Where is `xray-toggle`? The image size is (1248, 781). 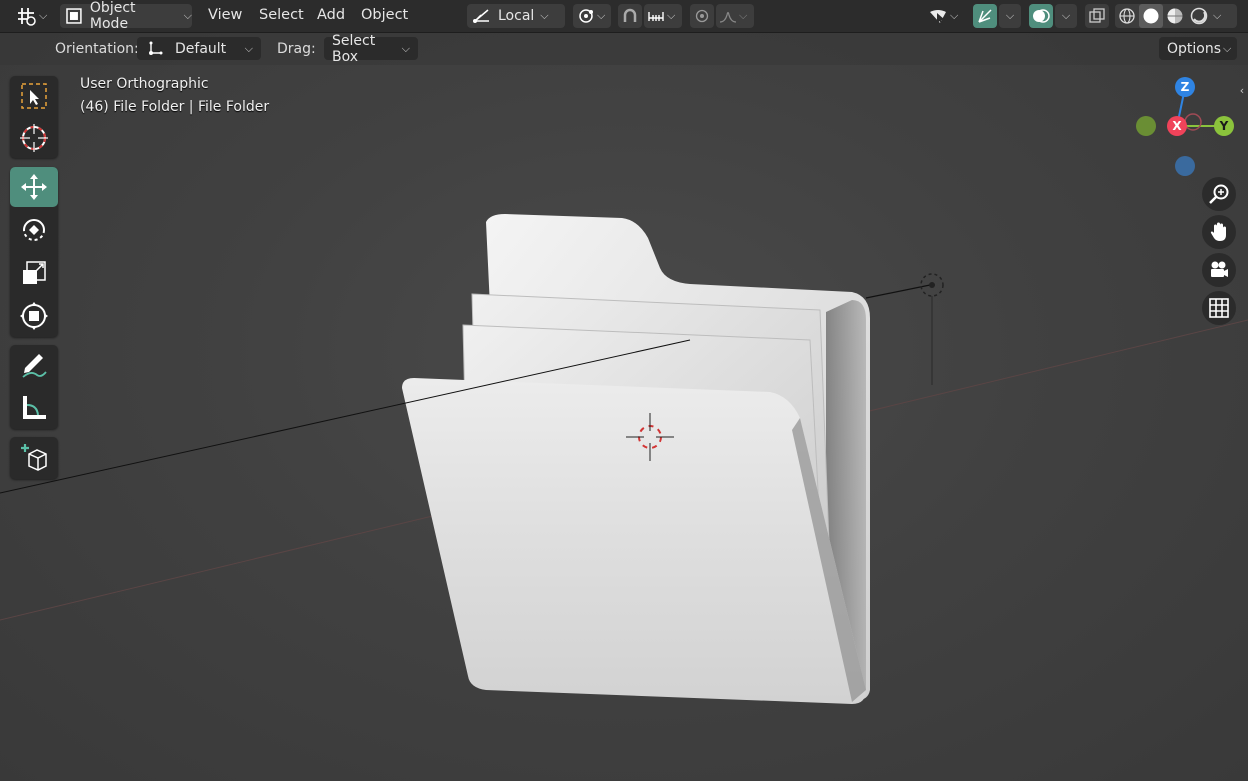 xray-toggle is located at coordinates (1097, 16).